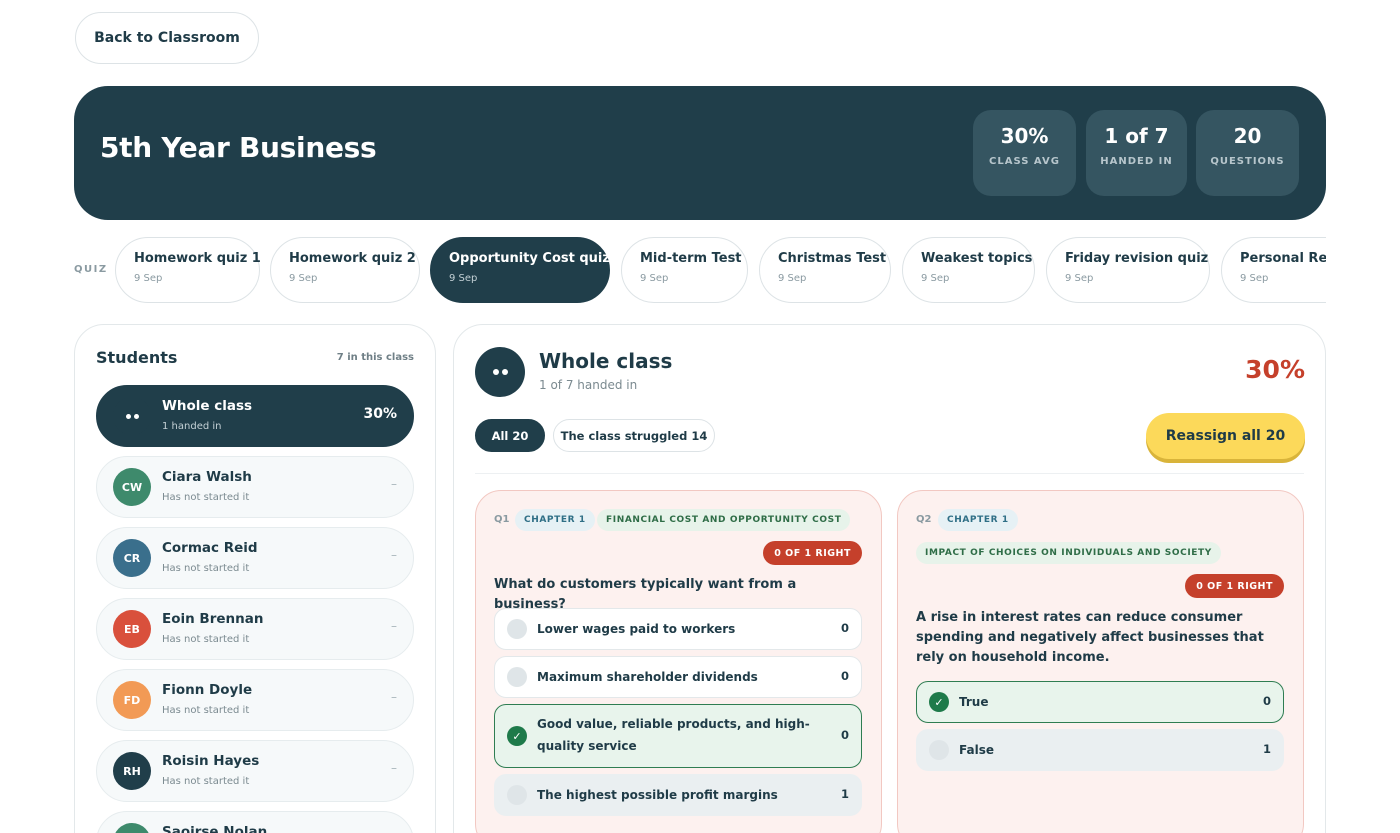 This screenshot has width=1400, height=833. What do you see at coordinates (520, 270) in the screenshot?
I see `quiz-pill-active: Opportunity Cost quiz 9 Sep` at bounding box center [520, 270].